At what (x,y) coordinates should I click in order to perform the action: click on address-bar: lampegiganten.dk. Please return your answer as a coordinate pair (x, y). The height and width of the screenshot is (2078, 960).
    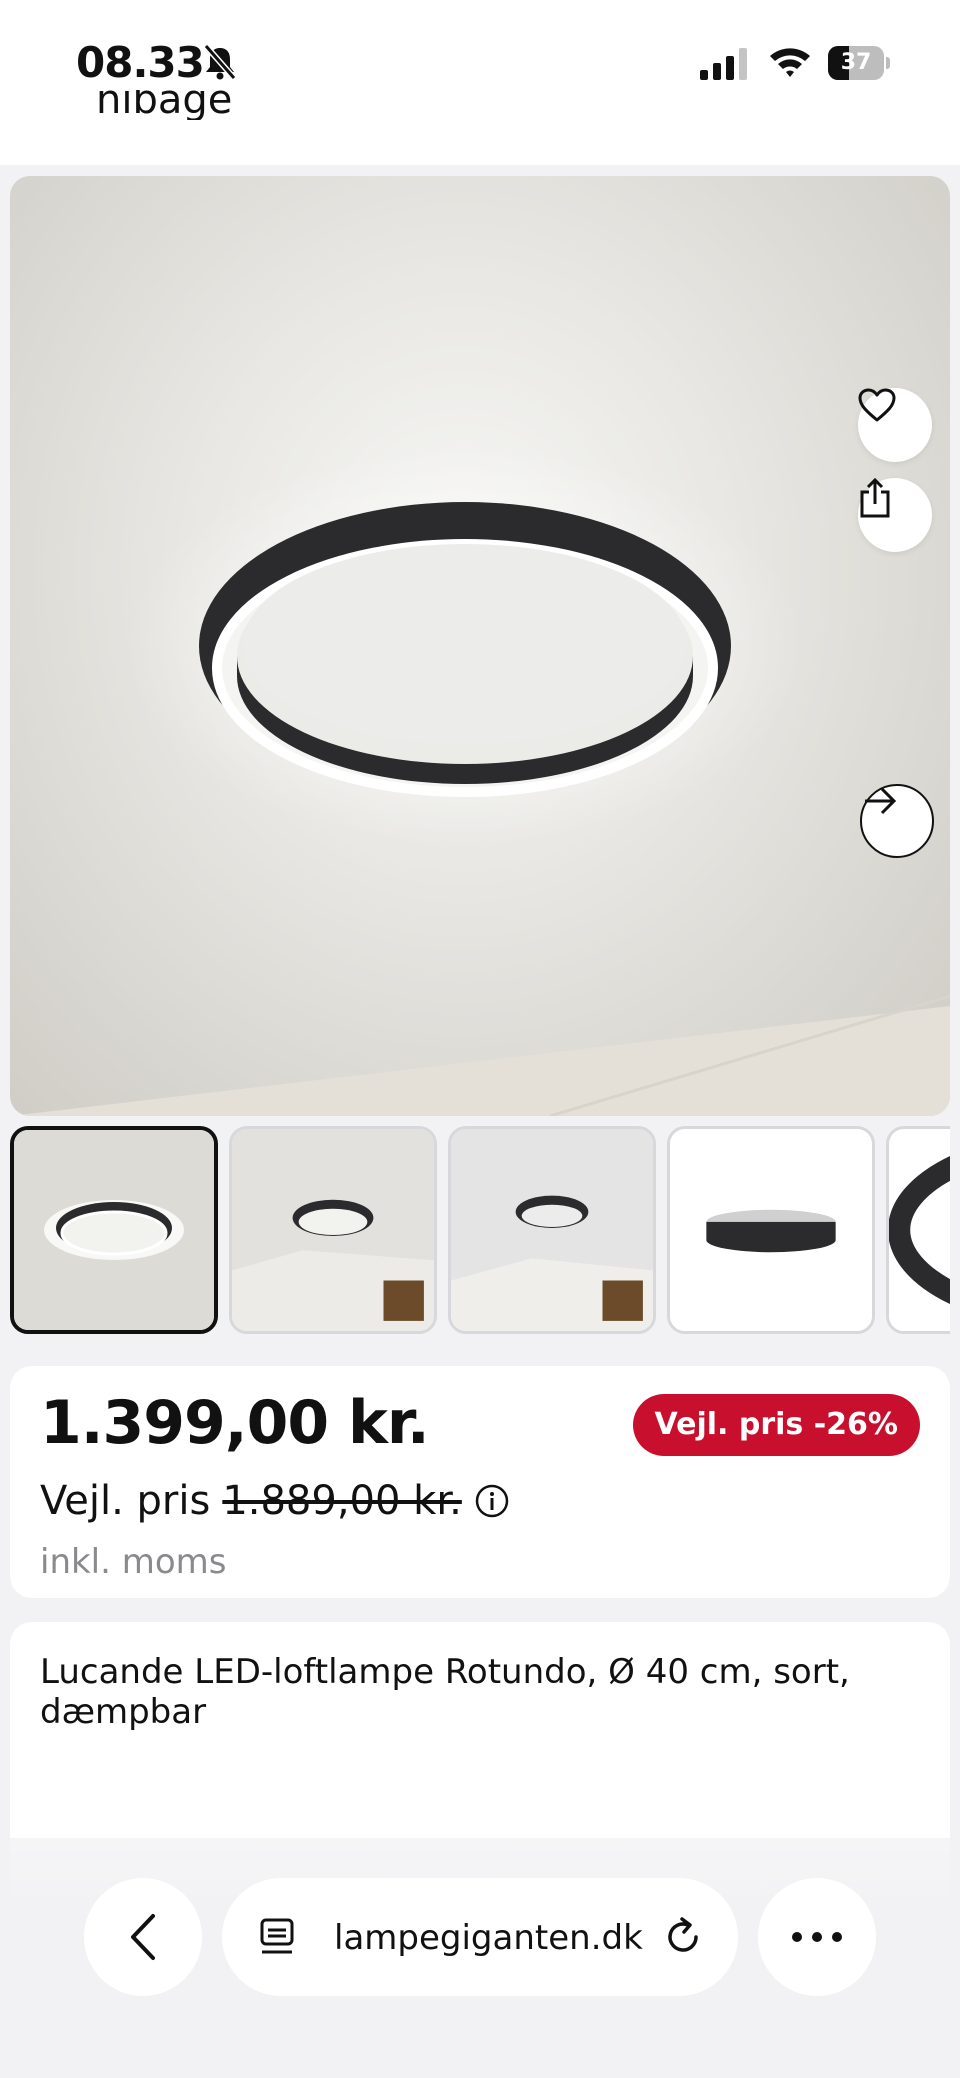
    Looking at the image, I should click on (480, 1937).